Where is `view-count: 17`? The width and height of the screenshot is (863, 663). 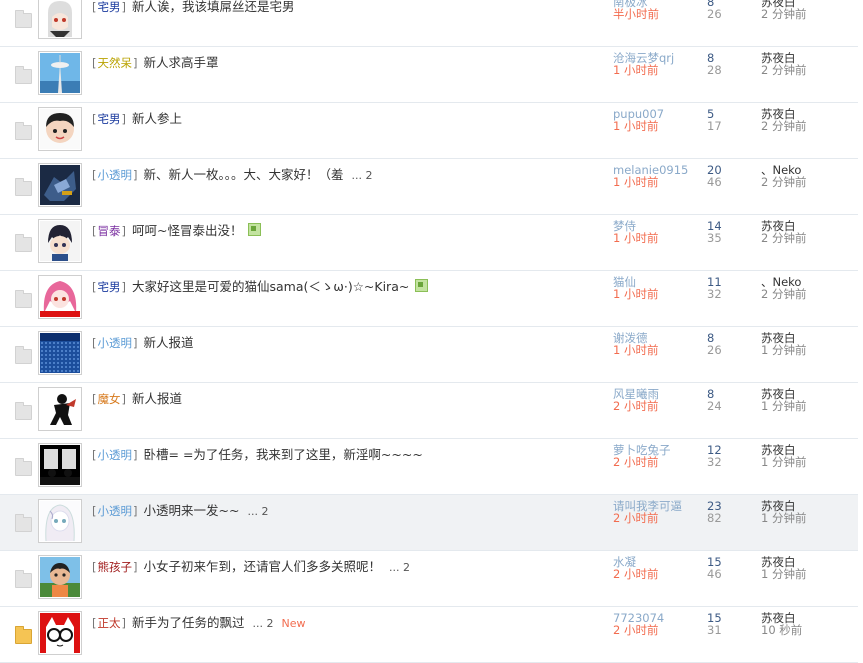
view-count: 17 is located at coordinates (714, 126).